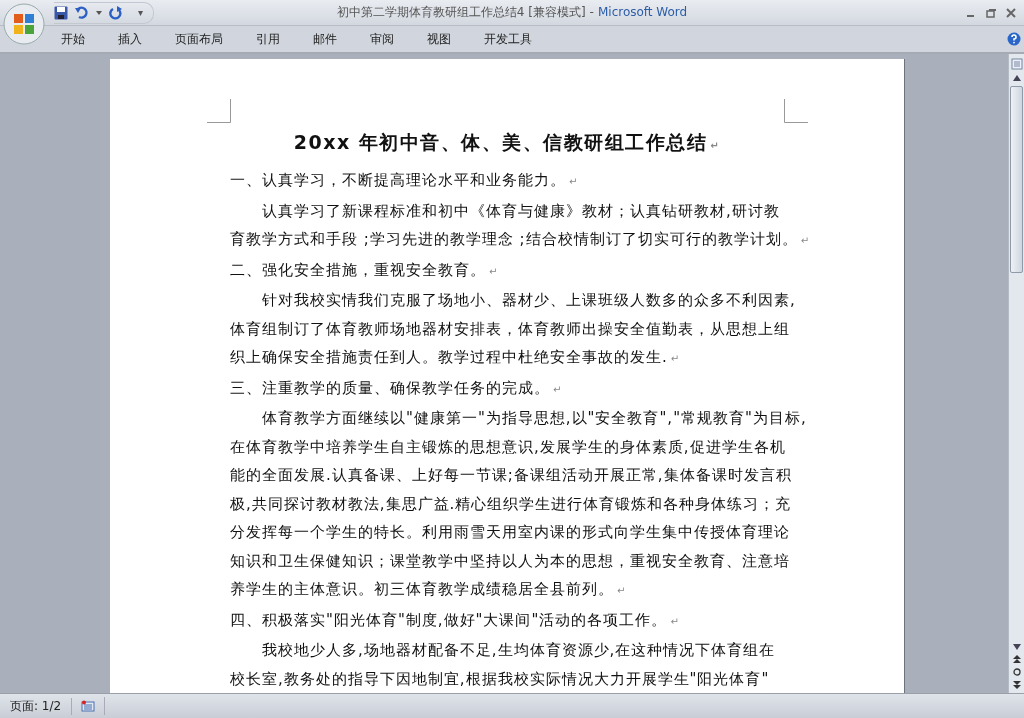  Describe the element at coordinates (1016, 685) in the screenshot. I see `next-page-icon` at that location.